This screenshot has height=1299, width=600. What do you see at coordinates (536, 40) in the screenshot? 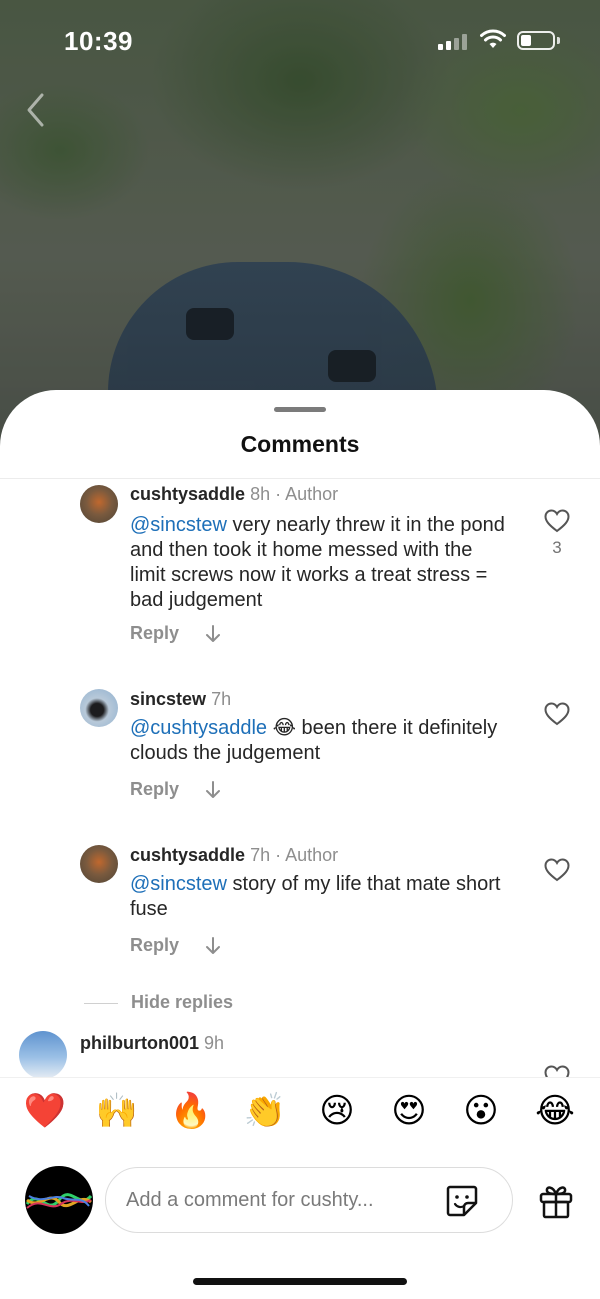
I see `battery-icon` at bounding box center [536, 40].